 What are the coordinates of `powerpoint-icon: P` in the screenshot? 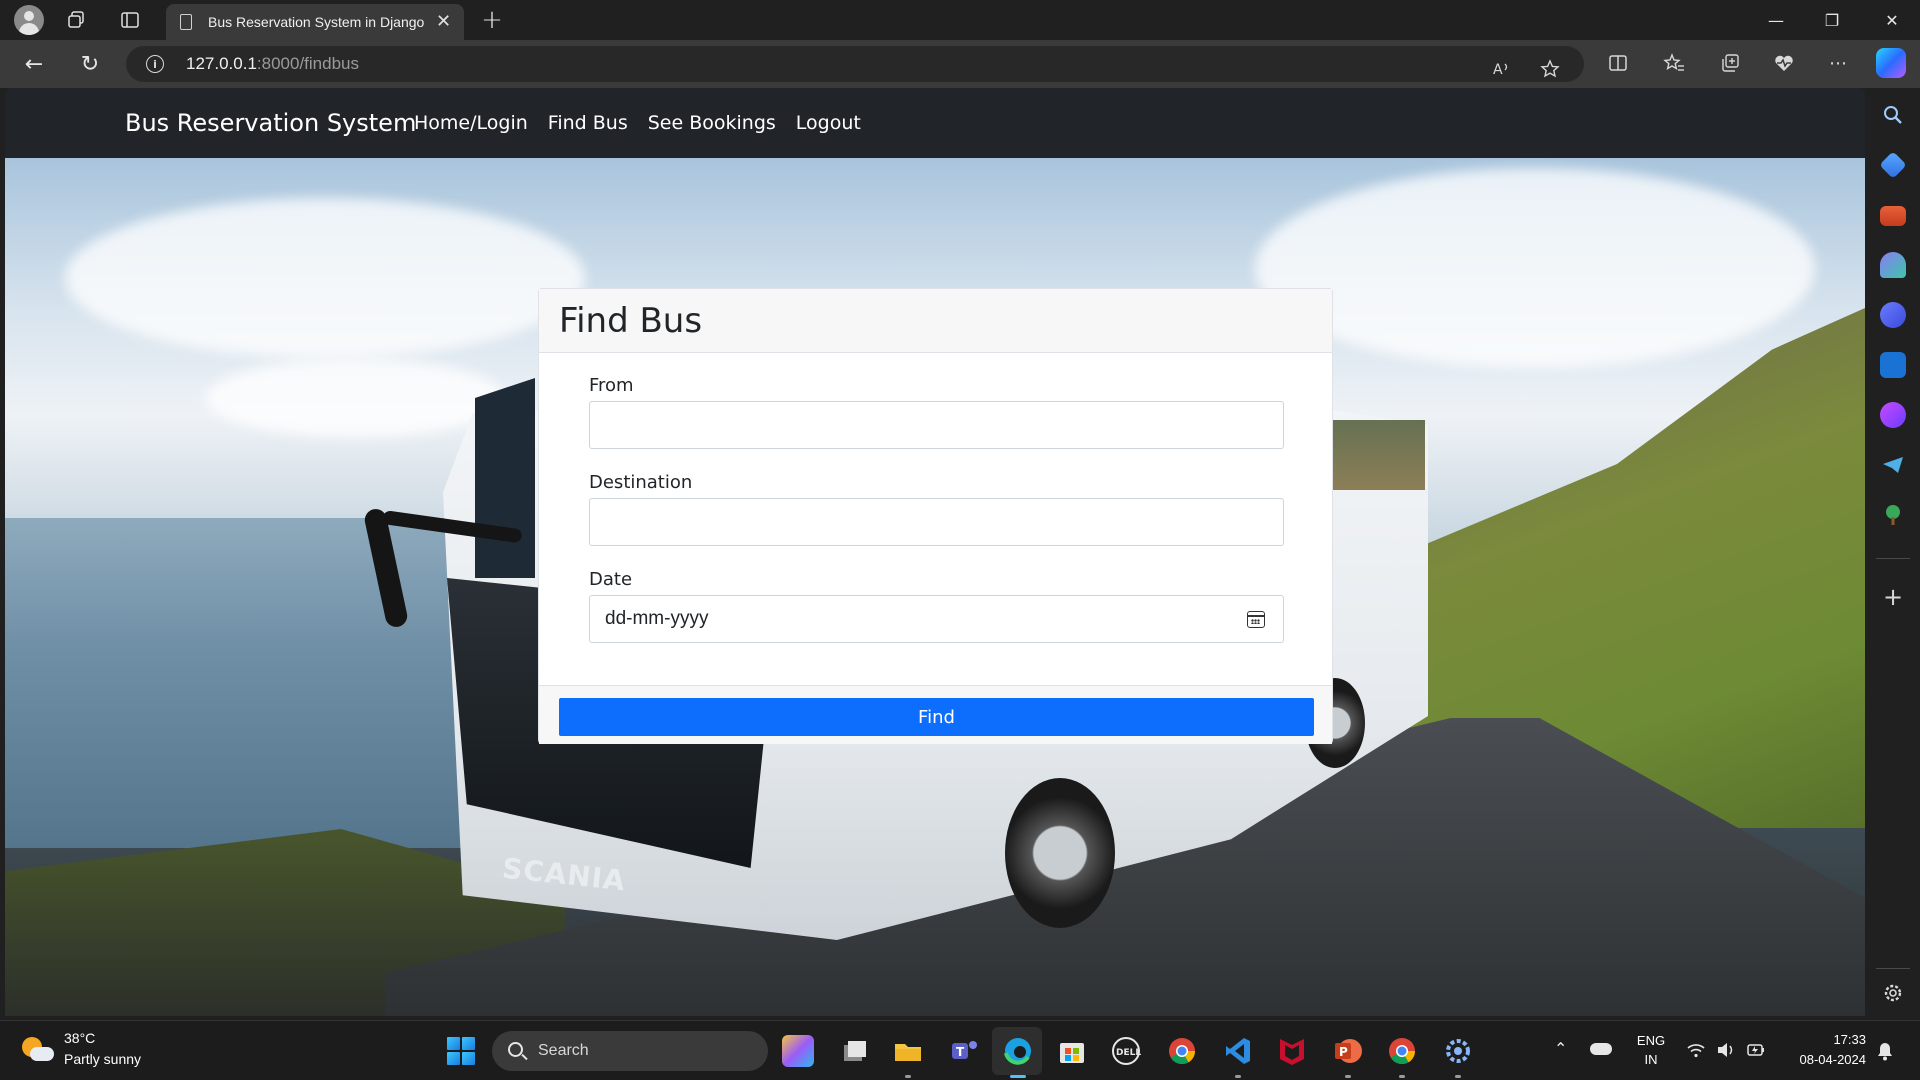 It's located at (1348, 1051).